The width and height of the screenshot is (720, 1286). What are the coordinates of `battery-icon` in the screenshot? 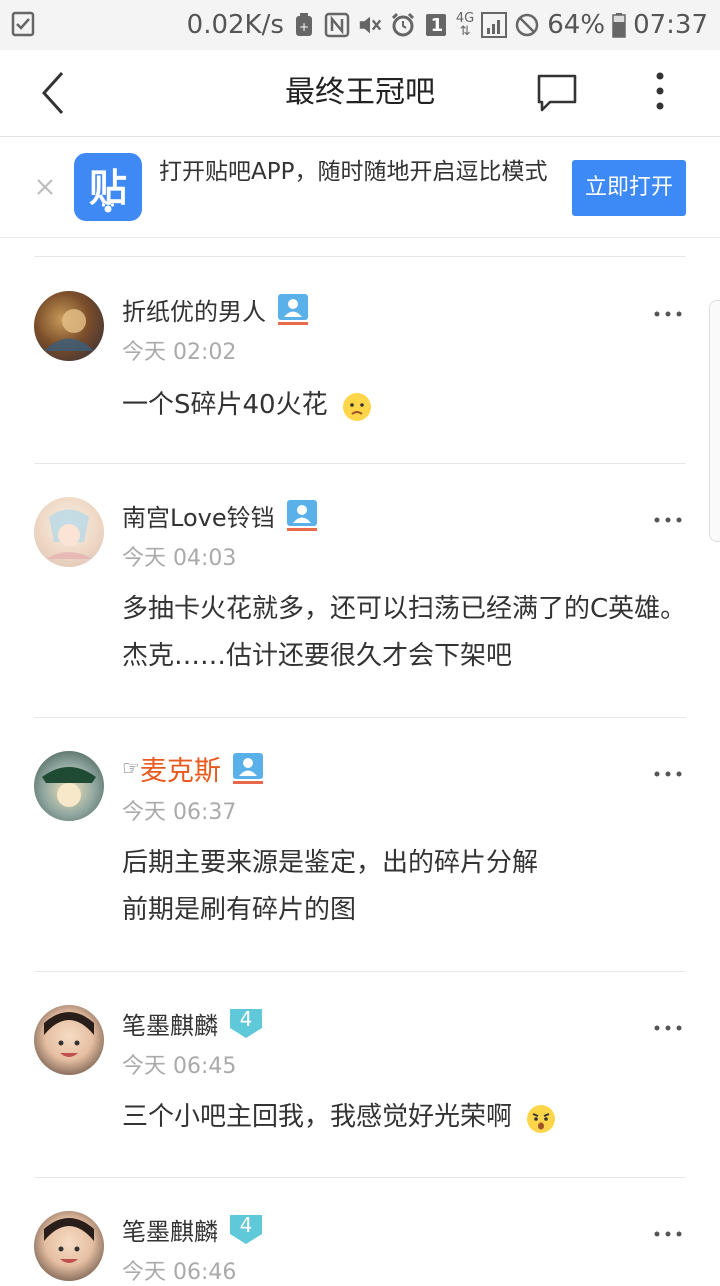 It's located at (619, 25).